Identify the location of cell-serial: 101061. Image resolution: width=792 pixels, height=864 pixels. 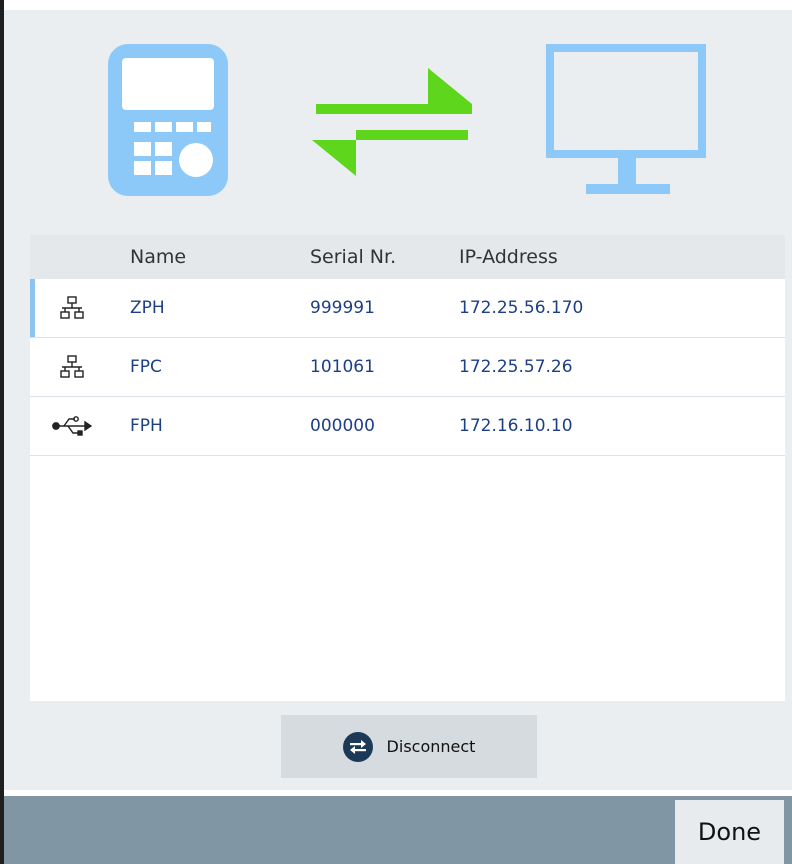
(342, 367).